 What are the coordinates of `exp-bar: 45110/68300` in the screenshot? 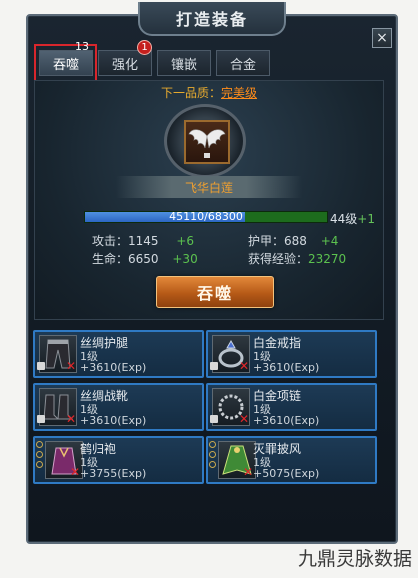 It's located at (206, 217).